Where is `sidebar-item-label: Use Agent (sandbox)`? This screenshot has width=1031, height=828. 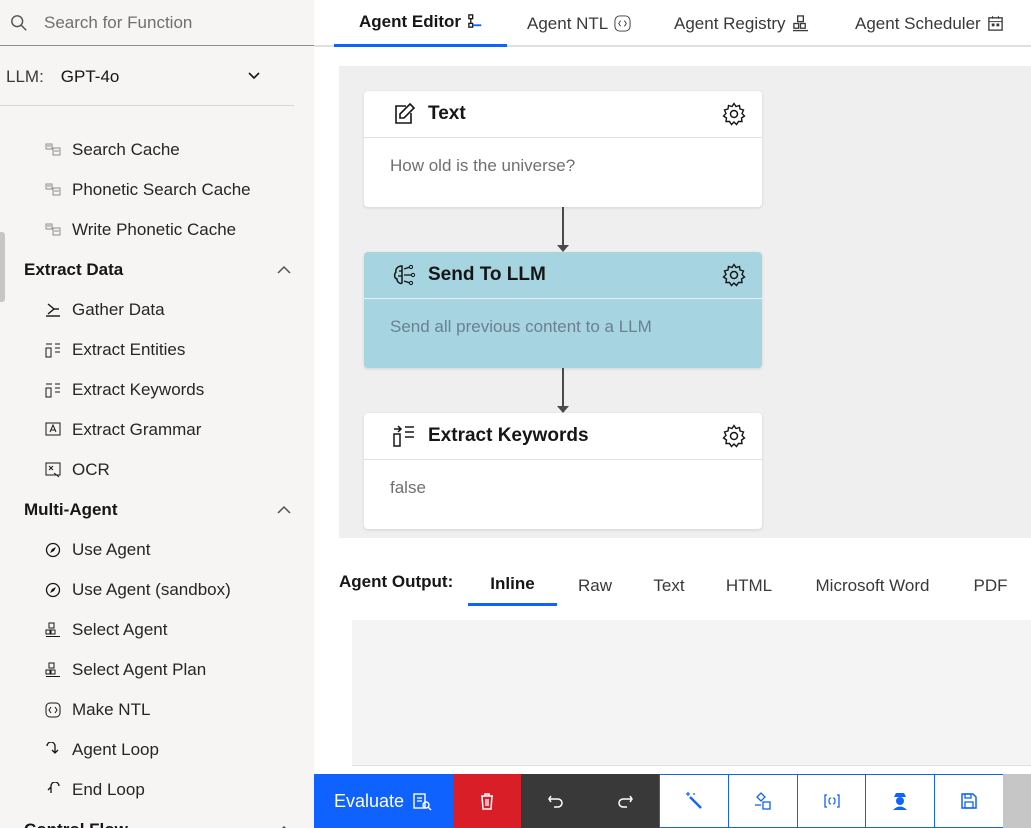 sidebar-item-label: Use Agent (sandbox) is located at coordinates (151, 589).